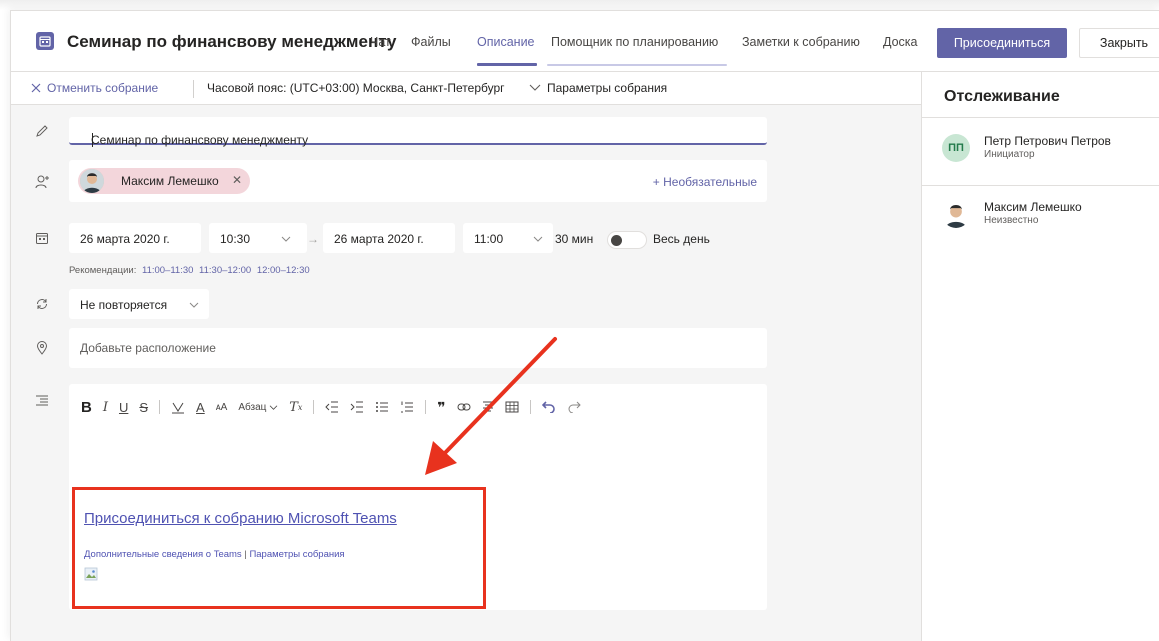 The width and height of the screenshot is (1159, 641). What do you see at coordinates (42, 400) in the screenshot?
I see `text-description-icon` at bounding box center [42, 400].